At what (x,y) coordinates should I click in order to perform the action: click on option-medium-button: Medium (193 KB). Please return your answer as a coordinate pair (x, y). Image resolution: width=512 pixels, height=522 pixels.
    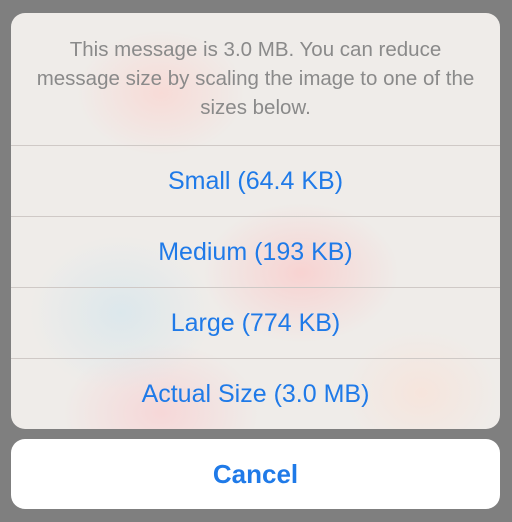
    Looking at the image, I should click on (255, 251).